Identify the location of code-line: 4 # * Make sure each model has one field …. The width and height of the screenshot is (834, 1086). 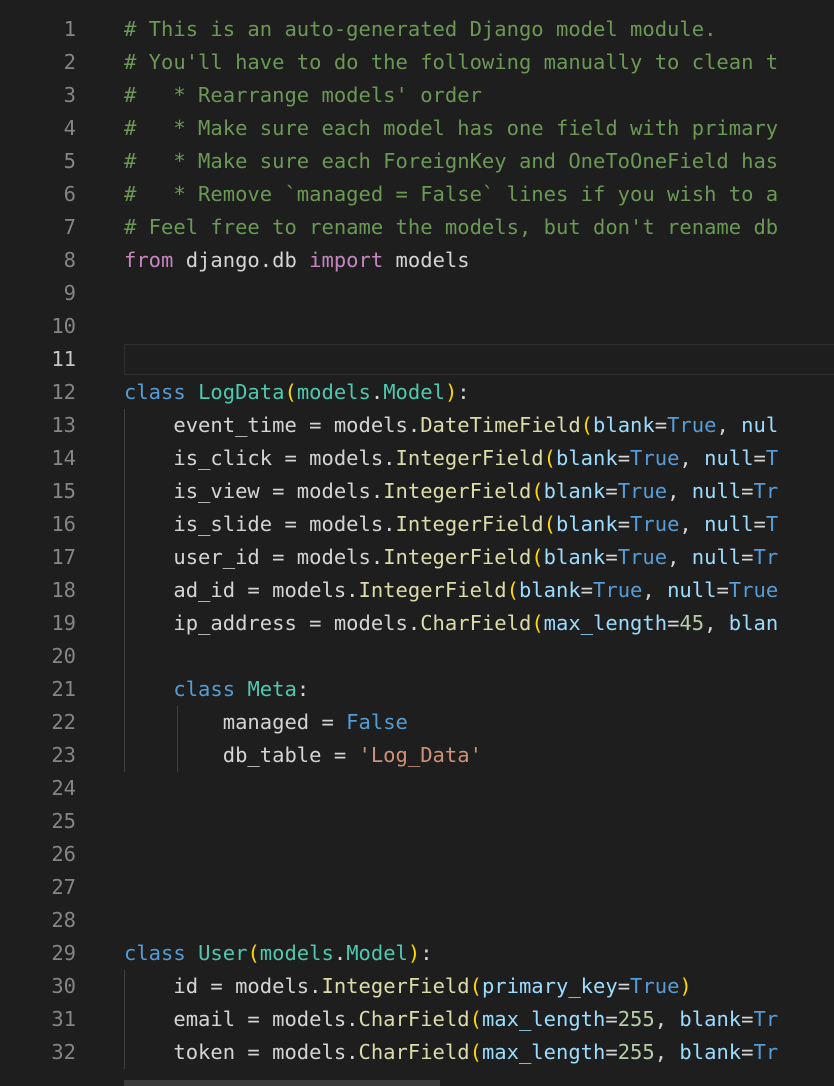
(417, 128).